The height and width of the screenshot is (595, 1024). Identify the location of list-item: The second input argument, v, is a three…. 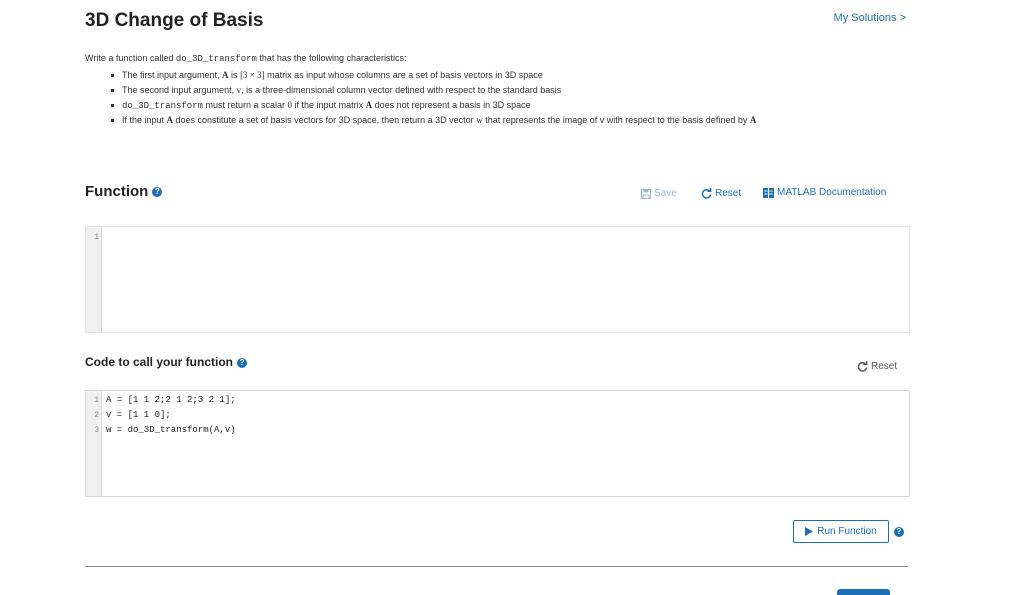
(433, 90).